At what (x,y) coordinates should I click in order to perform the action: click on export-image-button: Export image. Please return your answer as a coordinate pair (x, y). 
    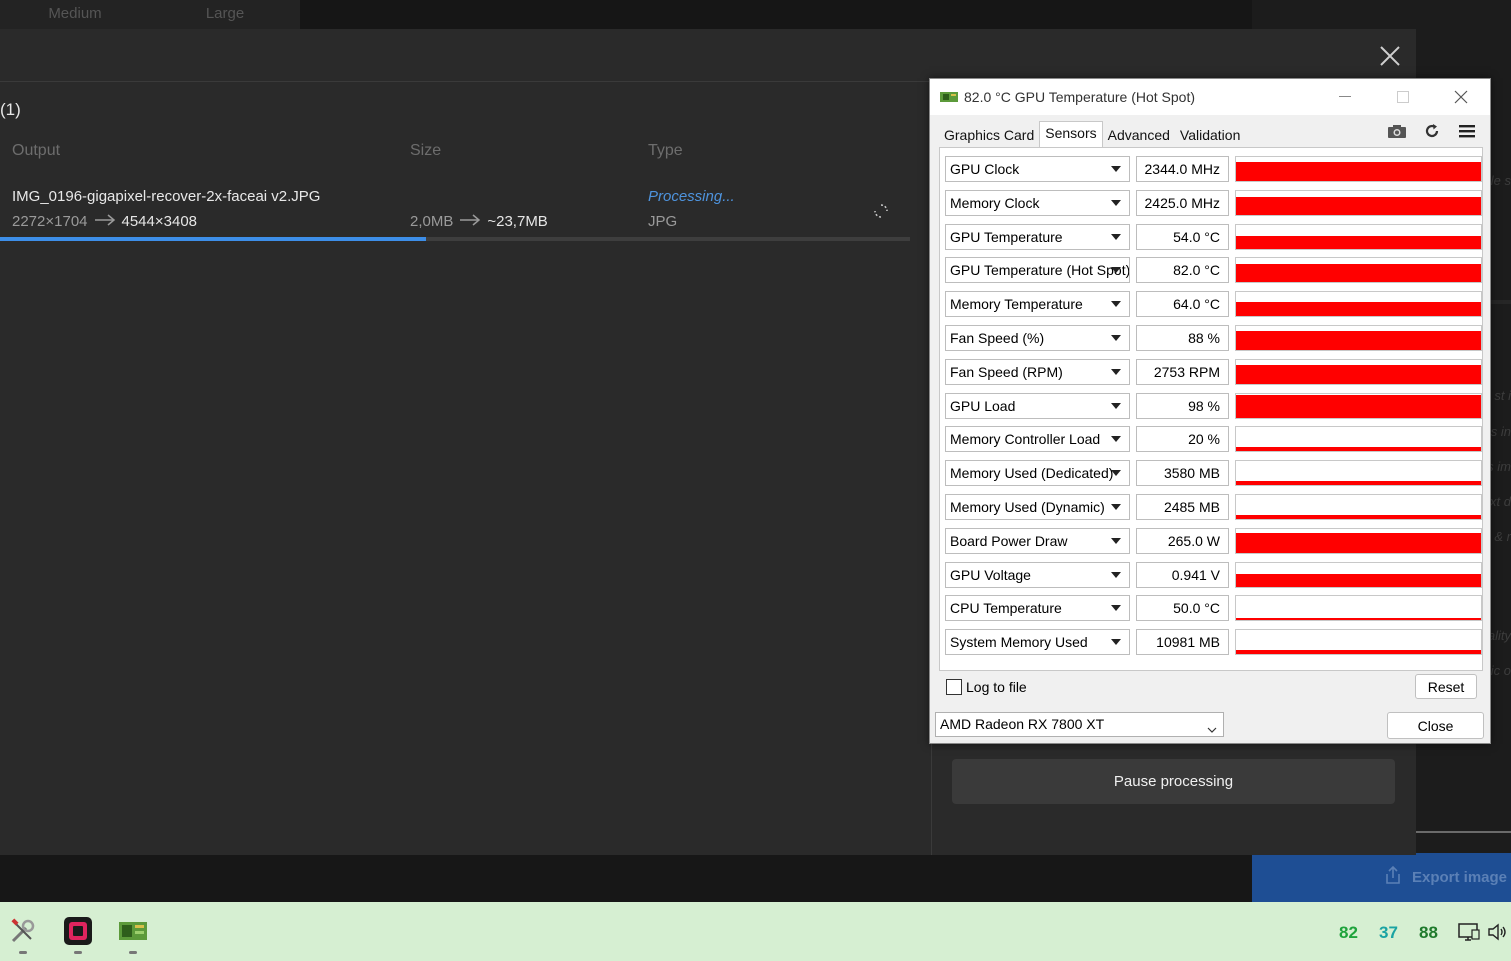
    Looking at the image, I should click on (1381, 877).